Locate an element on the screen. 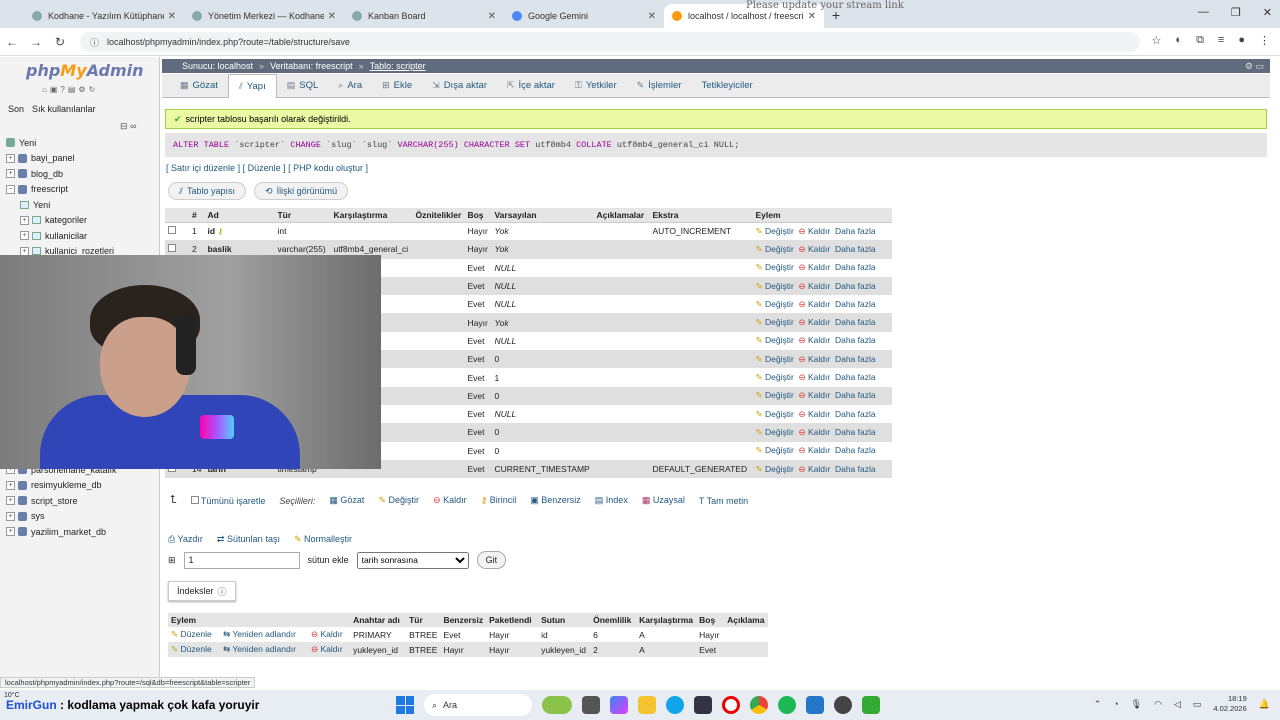 This screenshot has width=1280, height=720. phpmyadmin-logo: phpMyAdmin is located at coordinates (85, 70).